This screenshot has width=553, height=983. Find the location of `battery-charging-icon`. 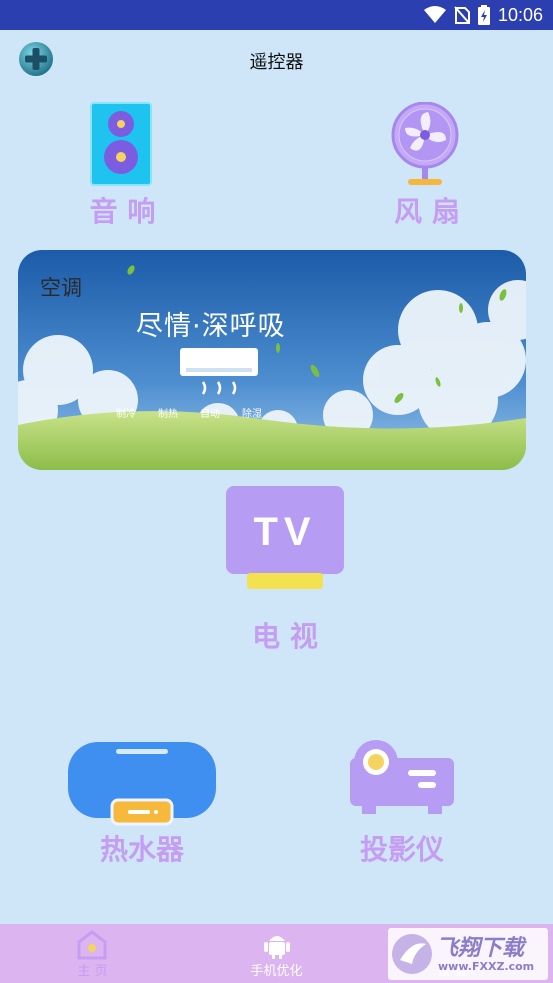

battery-charging-icon is located at coordinates (483, 15).